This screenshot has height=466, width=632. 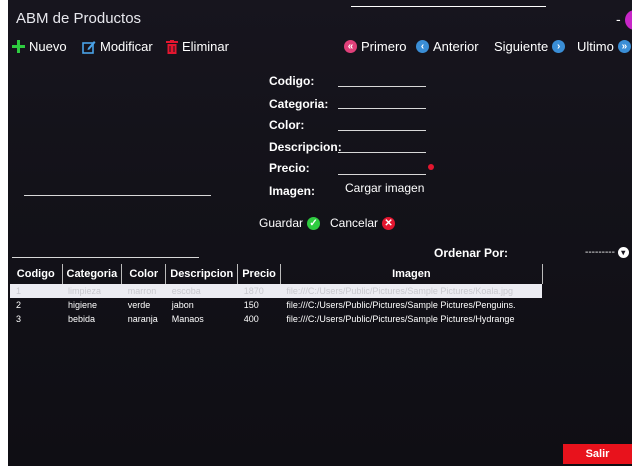 What do you see at coordinates (448, 6) in the screenshot?
I see `title-divider` at bounding box center [448, 6].